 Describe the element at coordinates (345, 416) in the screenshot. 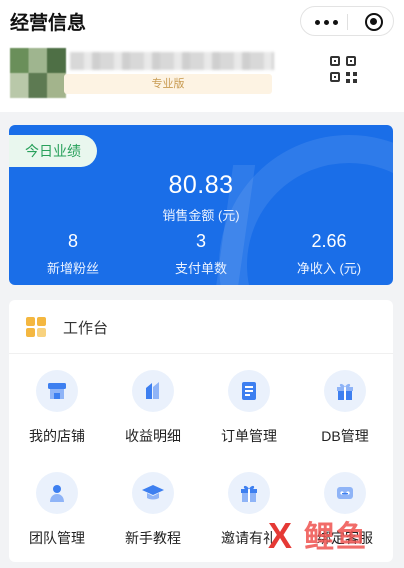

I see `tile-db-management: DB管理` at that location.